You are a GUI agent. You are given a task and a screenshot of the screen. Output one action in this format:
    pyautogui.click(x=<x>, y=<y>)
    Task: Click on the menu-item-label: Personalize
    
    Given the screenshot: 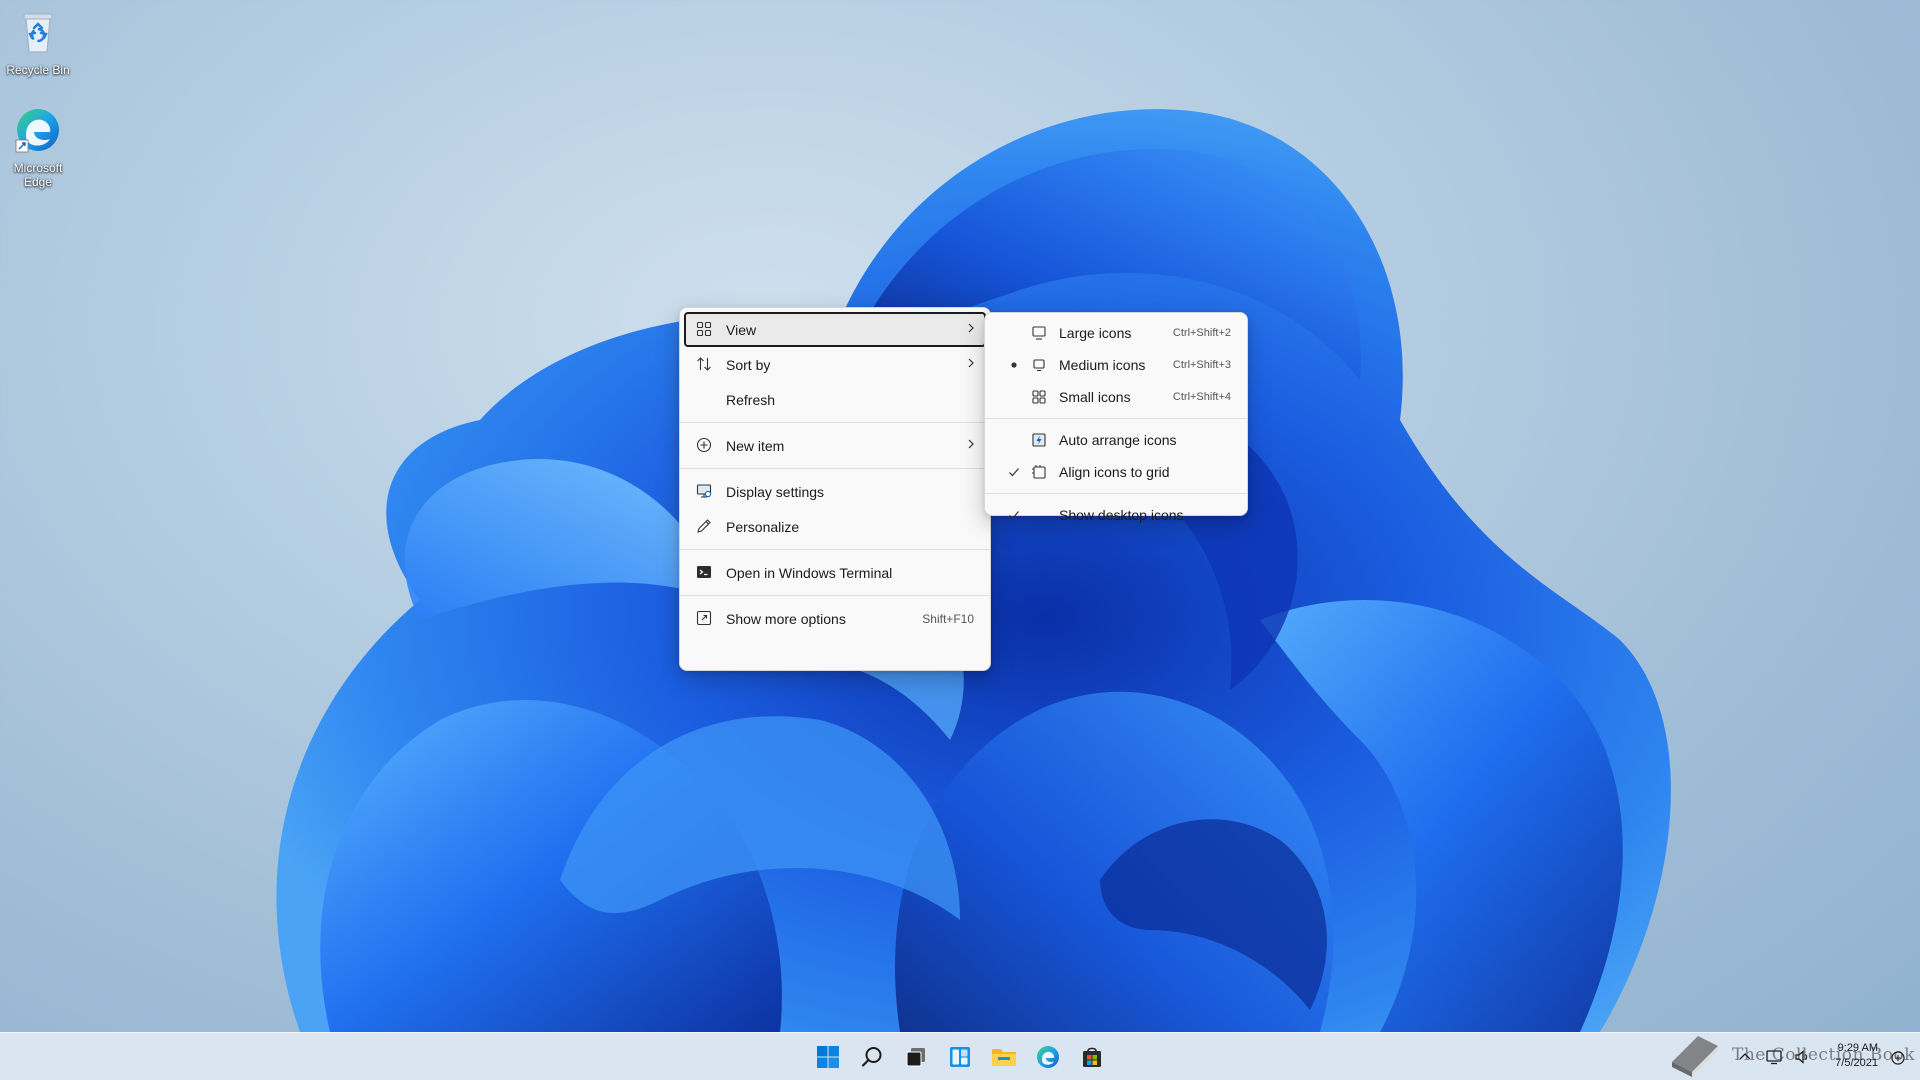 What is the action you would take?
    pyautogui.click(x=763, y=526)
    